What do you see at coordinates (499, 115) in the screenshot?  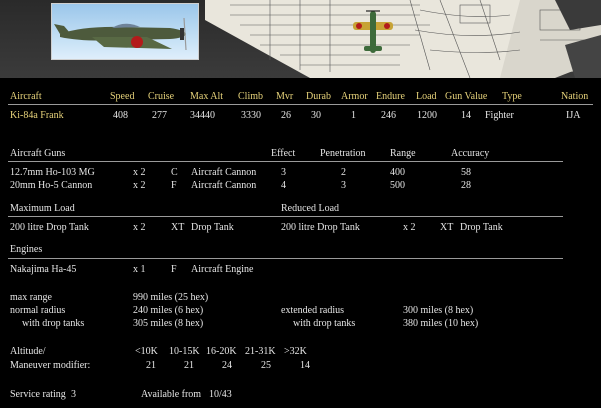 I see `type-value: Fighter` at bounding box center [499, 115].